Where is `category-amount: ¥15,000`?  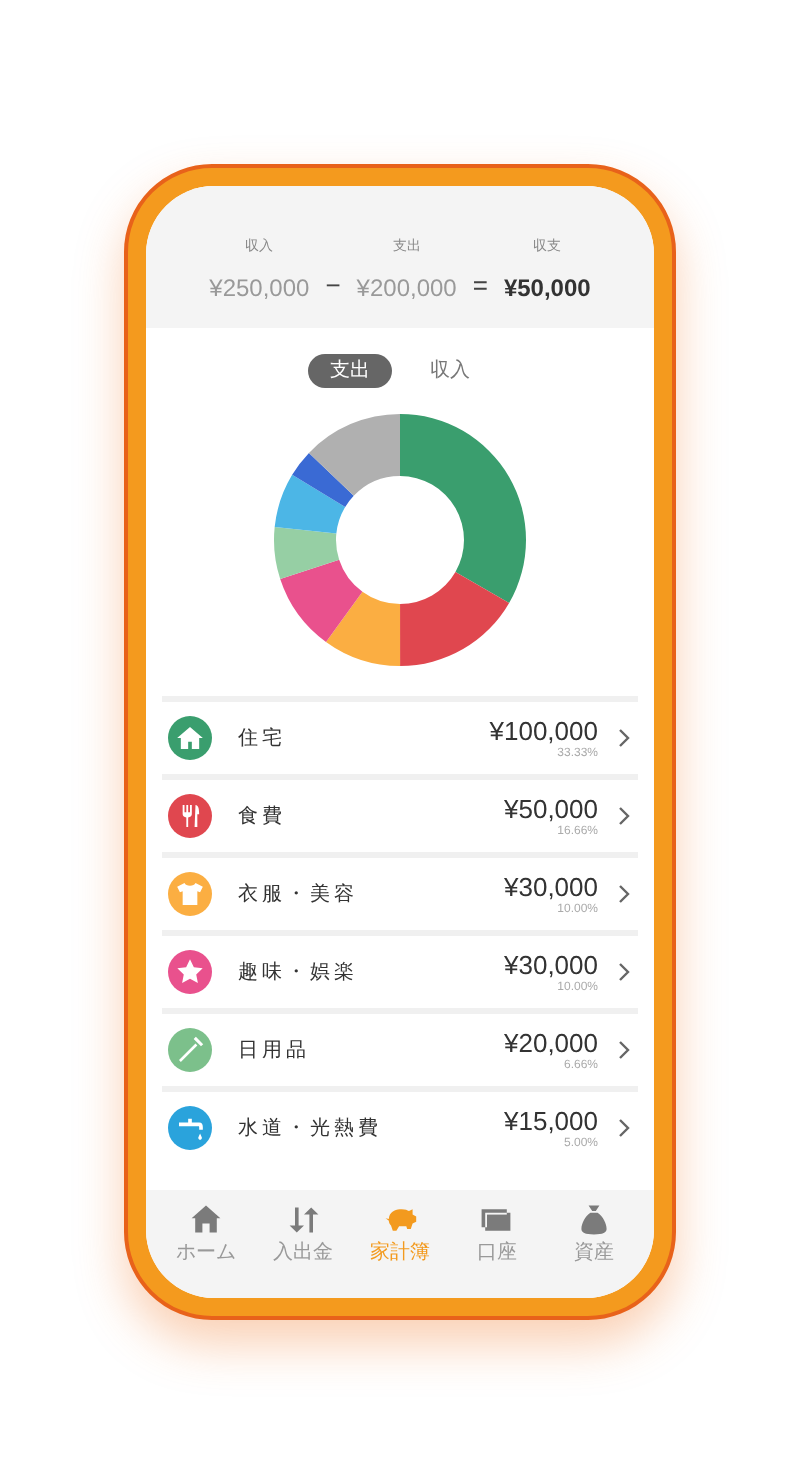 category-amount: ¥15,000 is located at coordinates (551, 1120).